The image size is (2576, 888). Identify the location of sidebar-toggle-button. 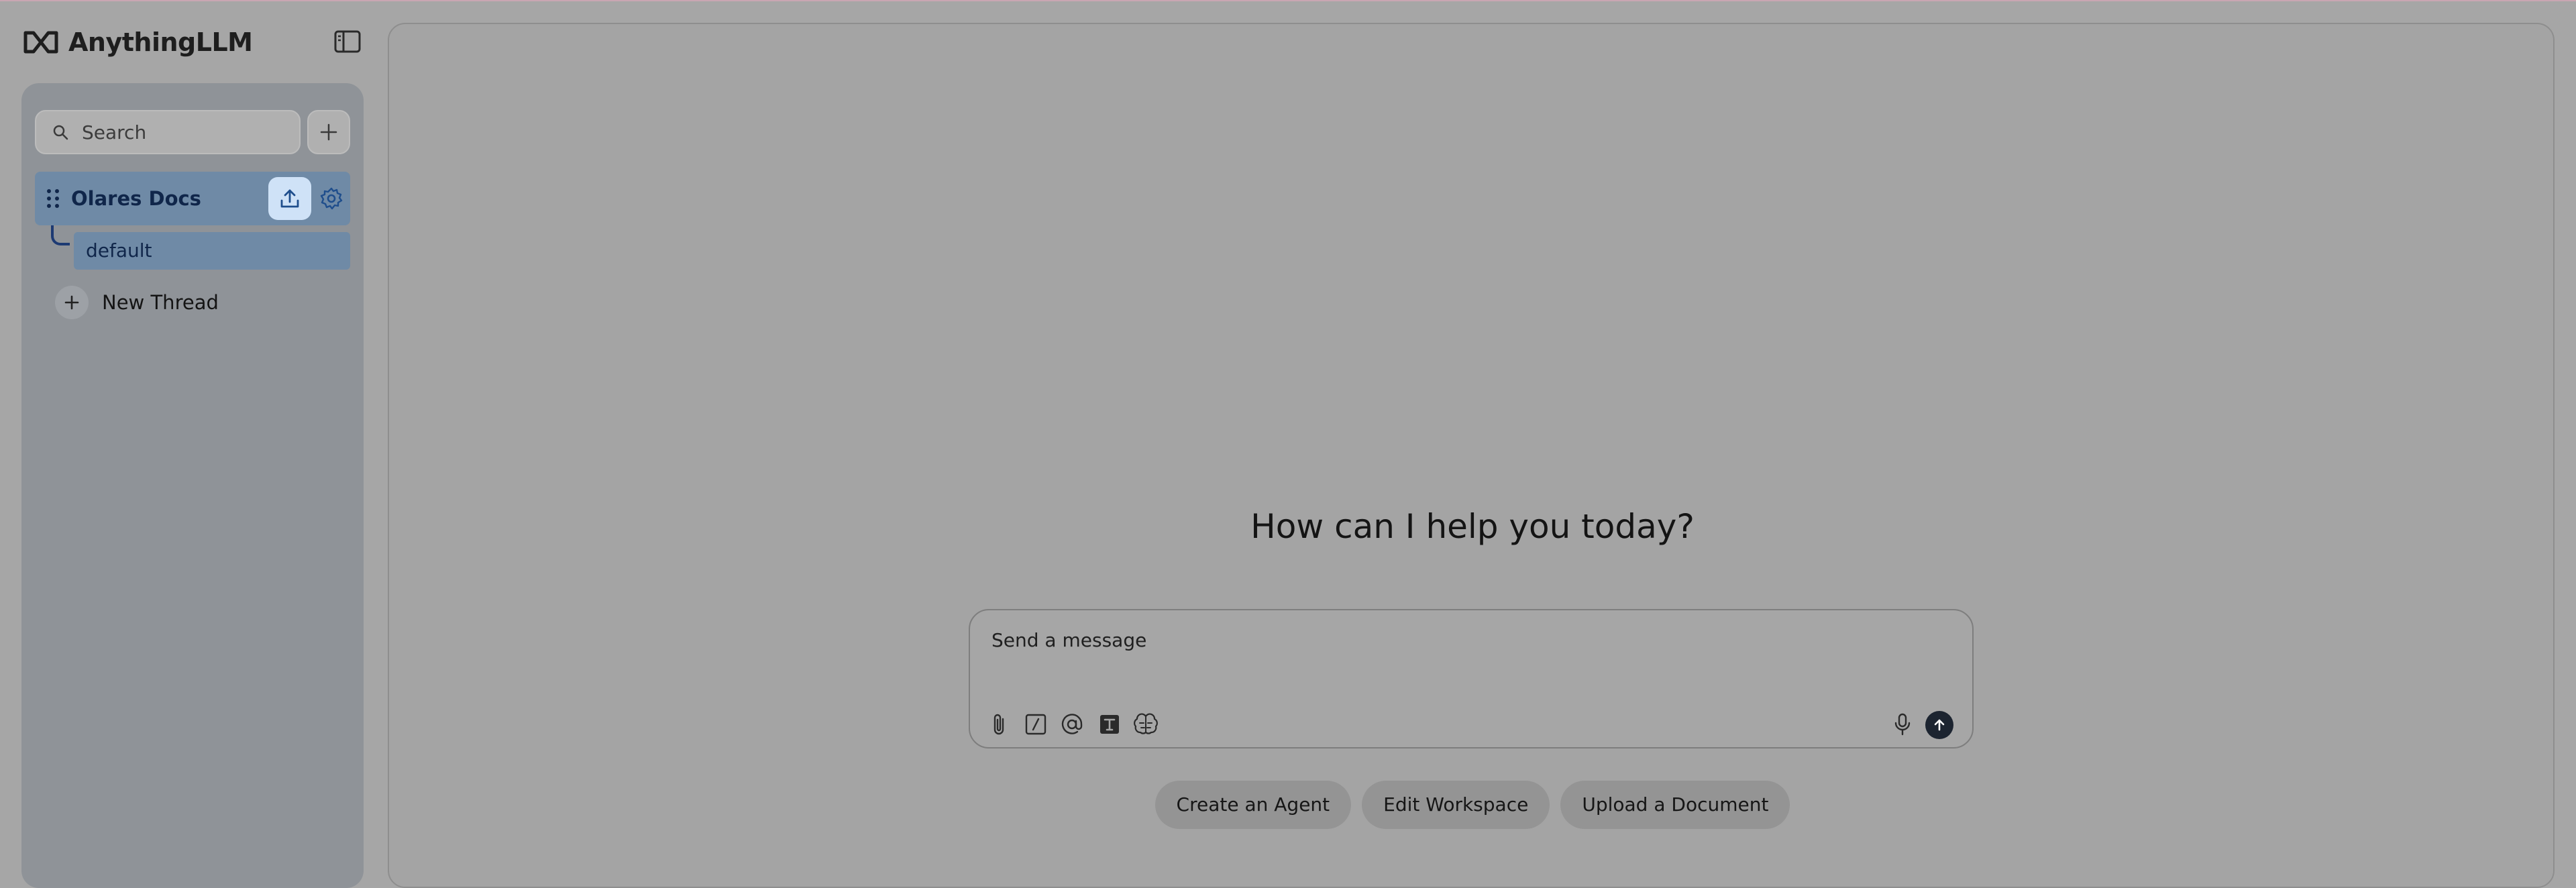
(347, 41).